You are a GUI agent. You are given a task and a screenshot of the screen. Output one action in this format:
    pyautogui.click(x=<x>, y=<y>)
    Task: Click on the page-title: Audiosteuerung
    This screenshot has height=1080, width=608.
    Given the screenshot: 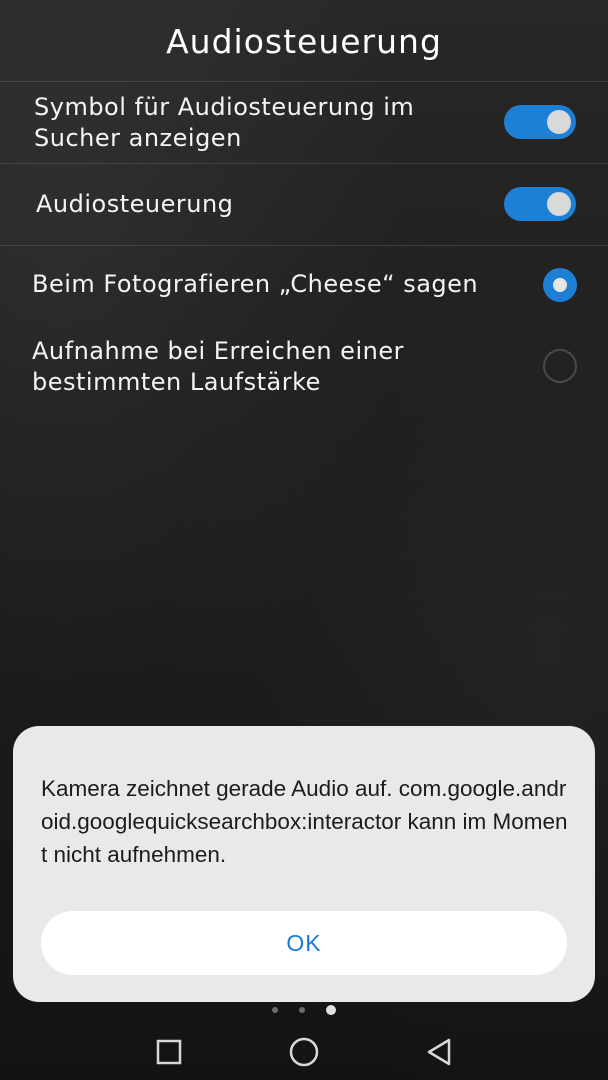 What is the action you would take?
    pyautogui.click(x=304, y=41)
    